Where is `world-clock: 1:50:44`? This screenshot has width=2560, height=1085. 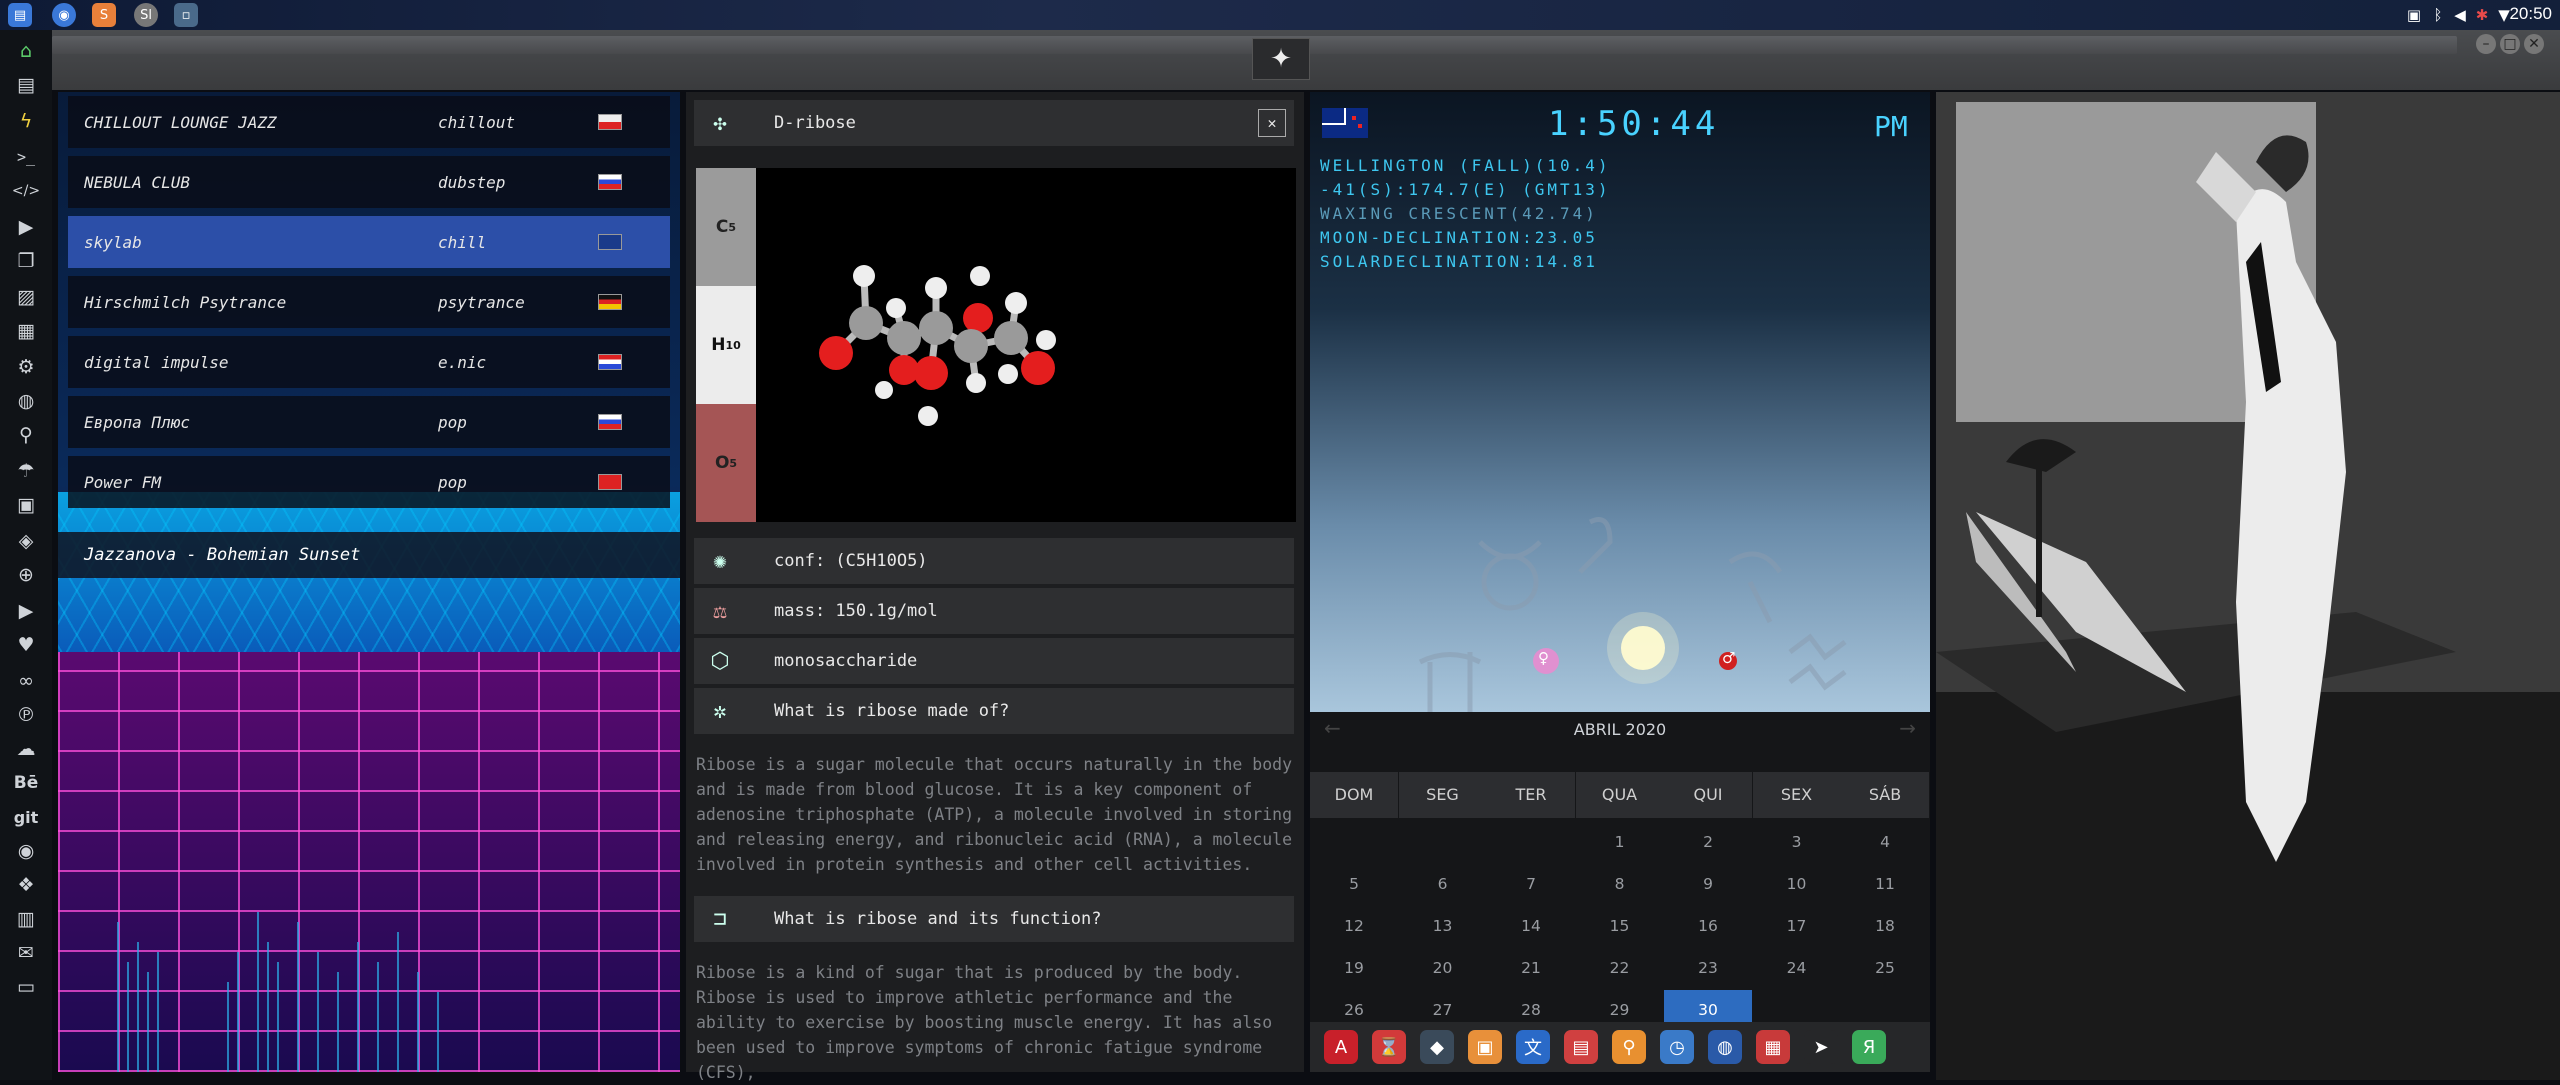
world-clock: 1:50:44 is located at coordinates (1634, 124).